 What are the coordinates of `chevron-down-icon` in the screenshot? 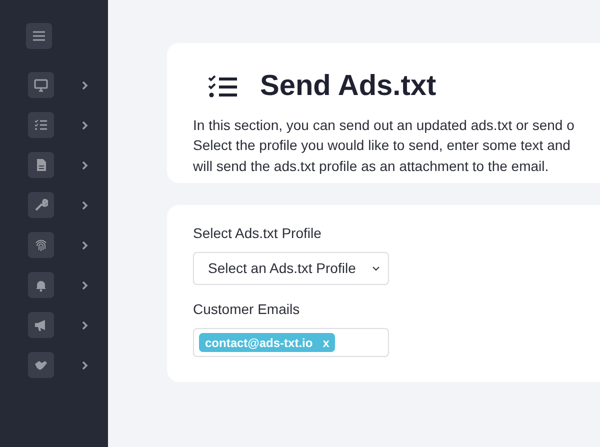 It's located at (376, 268).